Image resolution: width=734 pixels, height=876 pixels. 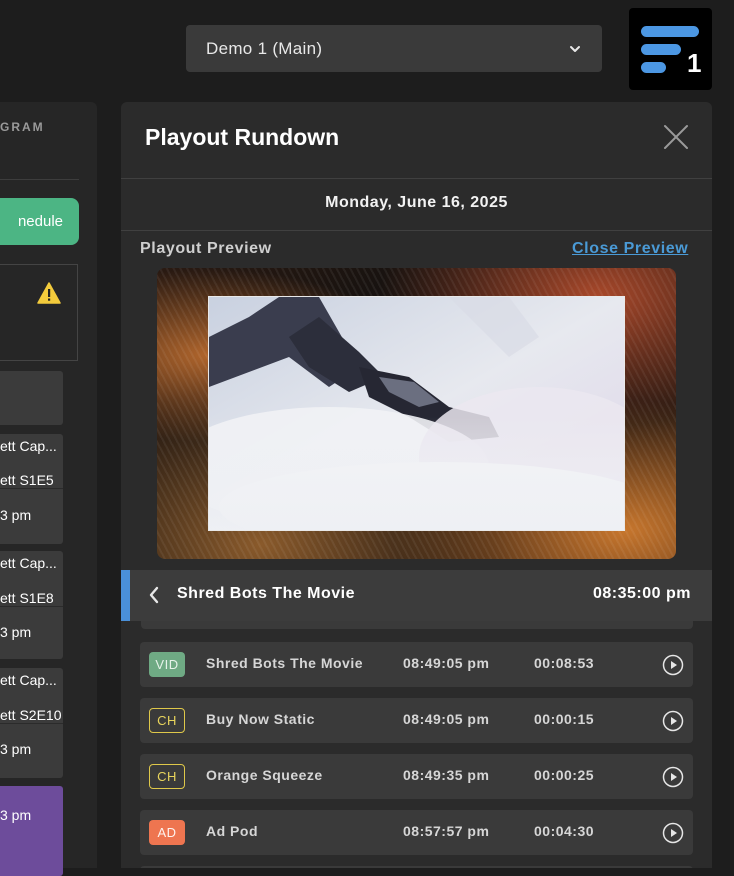 I want to click on row-duration: 00:00:25, so click(x=564, y=775).